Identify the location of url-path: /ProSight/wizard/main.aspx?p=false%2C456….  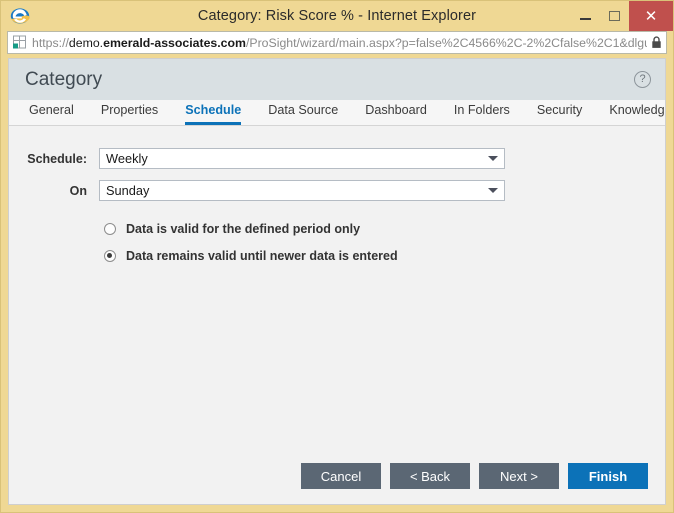
(446, 42).